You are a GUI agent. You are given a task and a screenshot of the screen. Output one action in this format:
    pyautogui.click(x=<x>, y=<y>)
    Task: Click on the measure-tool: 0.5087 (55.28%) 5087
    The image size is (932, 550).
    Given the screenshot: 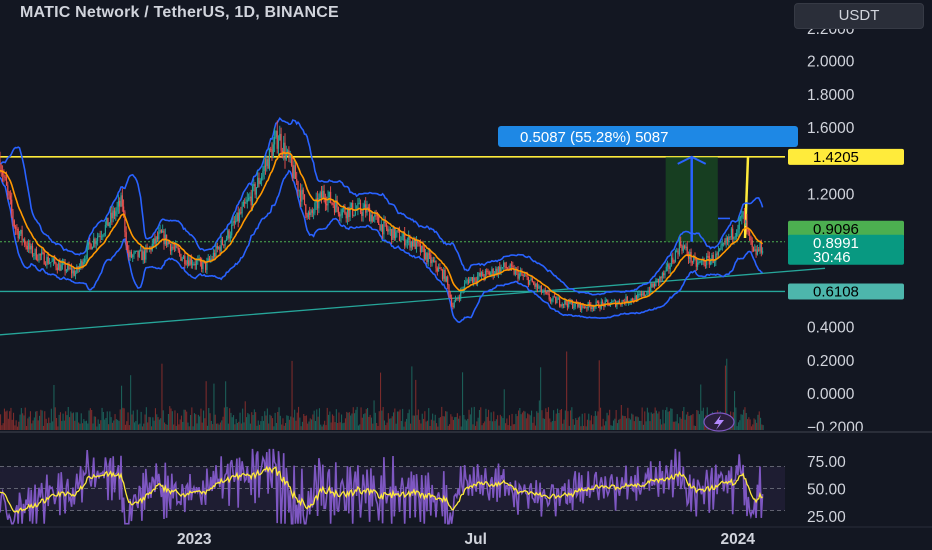 What is the action you would take?
    pyautogui.click(x=648, y=184)
    